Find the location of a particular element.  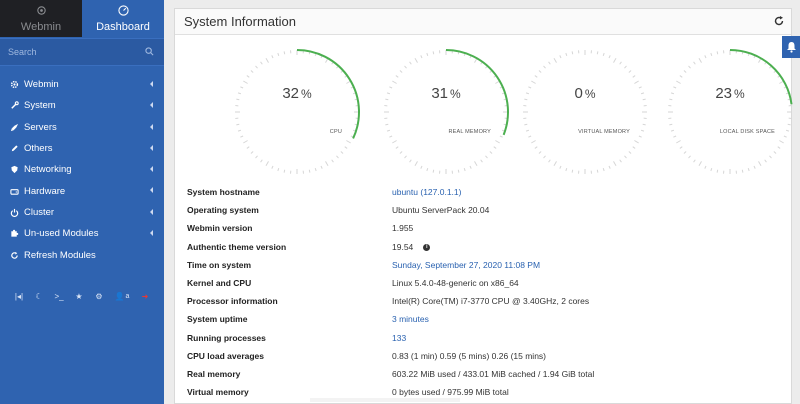

dashboard-icon is located at coordinates (123, 11).